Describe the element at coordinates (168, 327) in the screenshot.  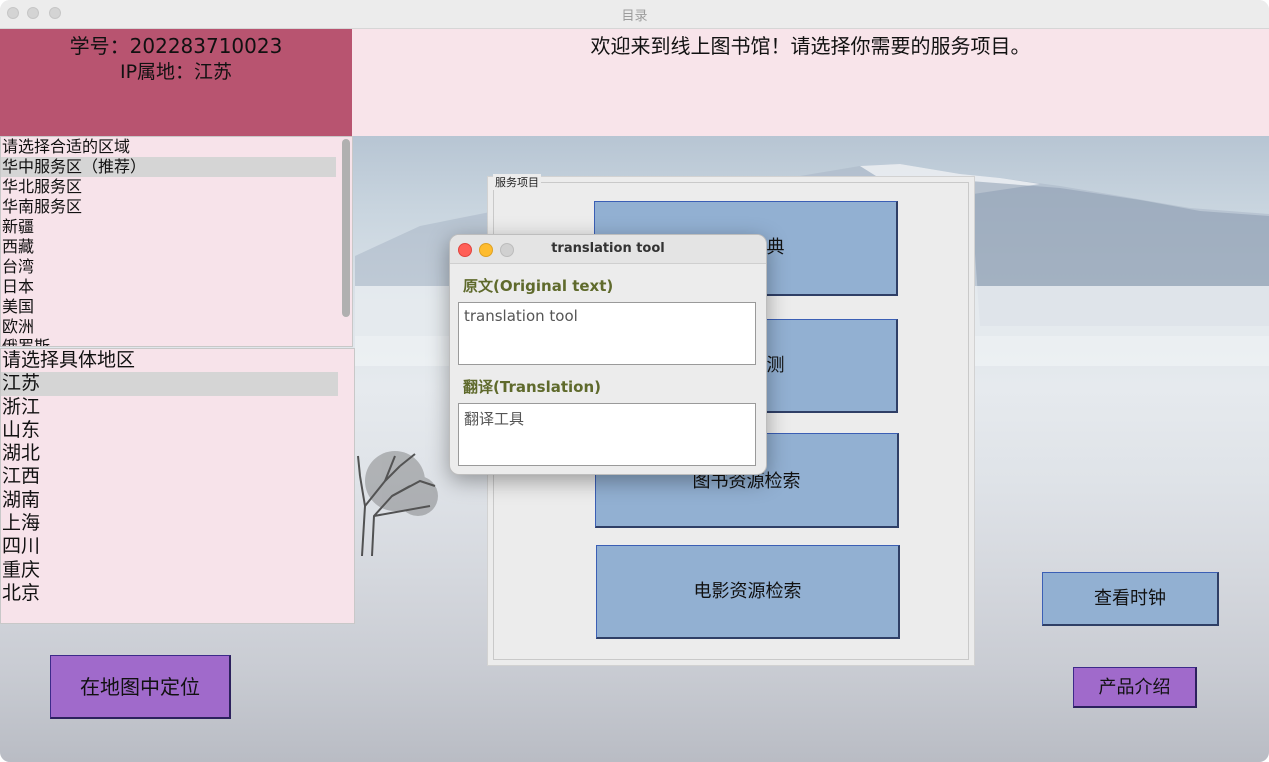
I see `region-list-item: 欧洲` at that location.